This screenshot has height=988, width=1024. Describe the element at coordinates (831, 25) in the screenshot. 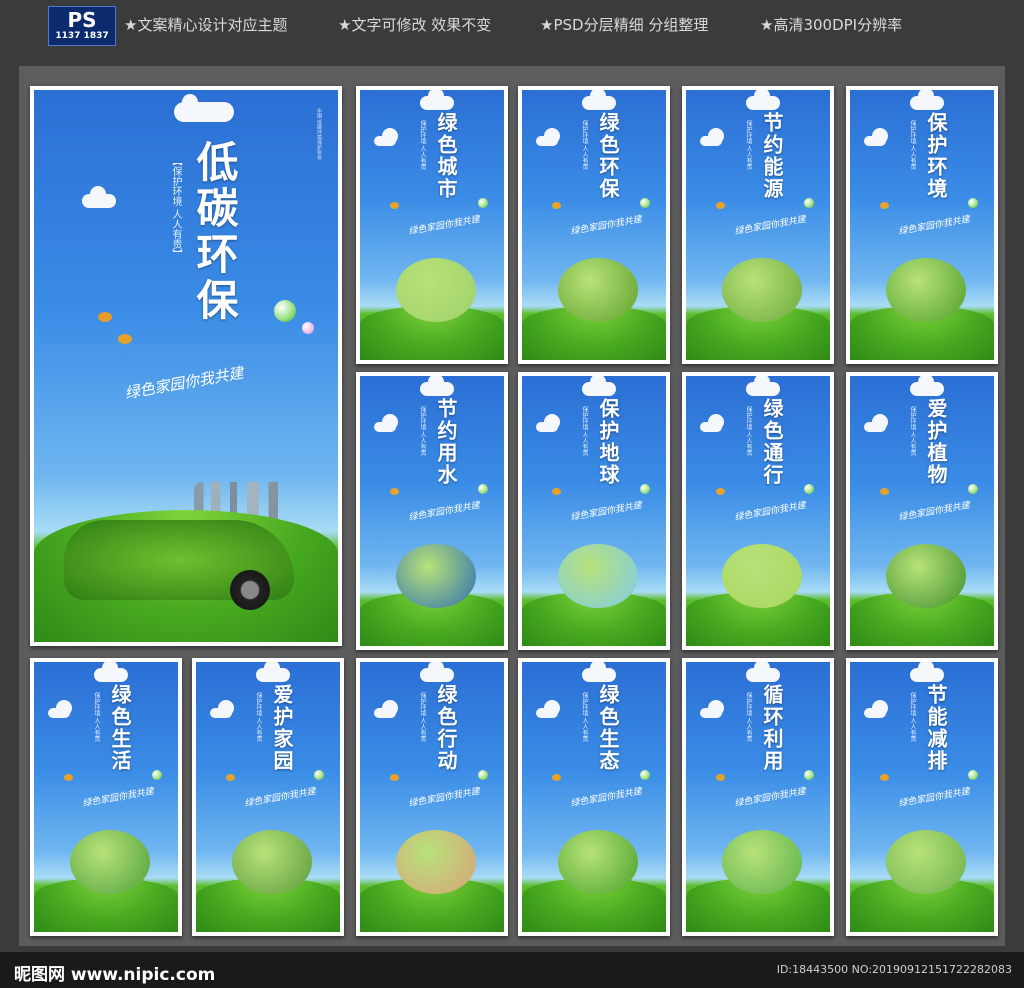

I see `feature-resolution: ★高清300DPI分辨率` at that location.